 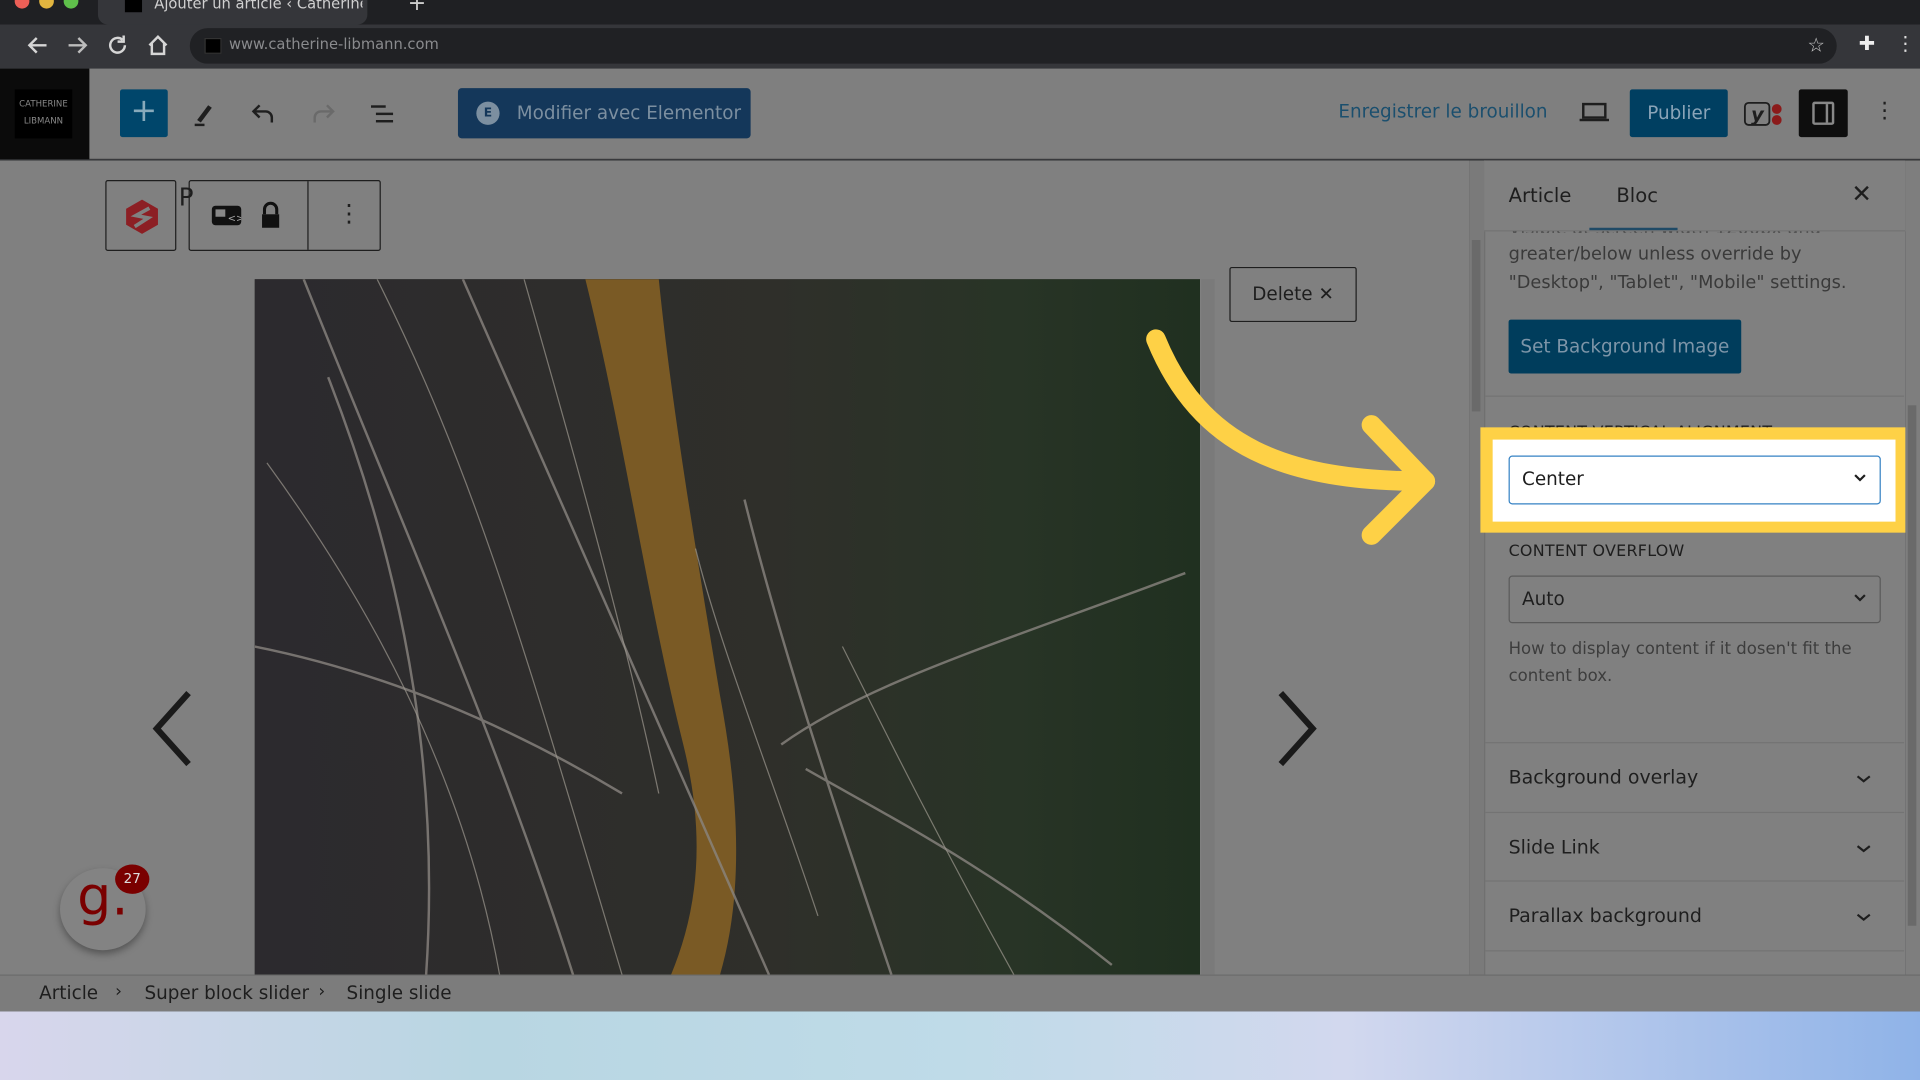 What do you see at coordinates (43, 104) in the screenshot?
I see `logo-line-1: CATHERINE` at bounding box center [43, 104].